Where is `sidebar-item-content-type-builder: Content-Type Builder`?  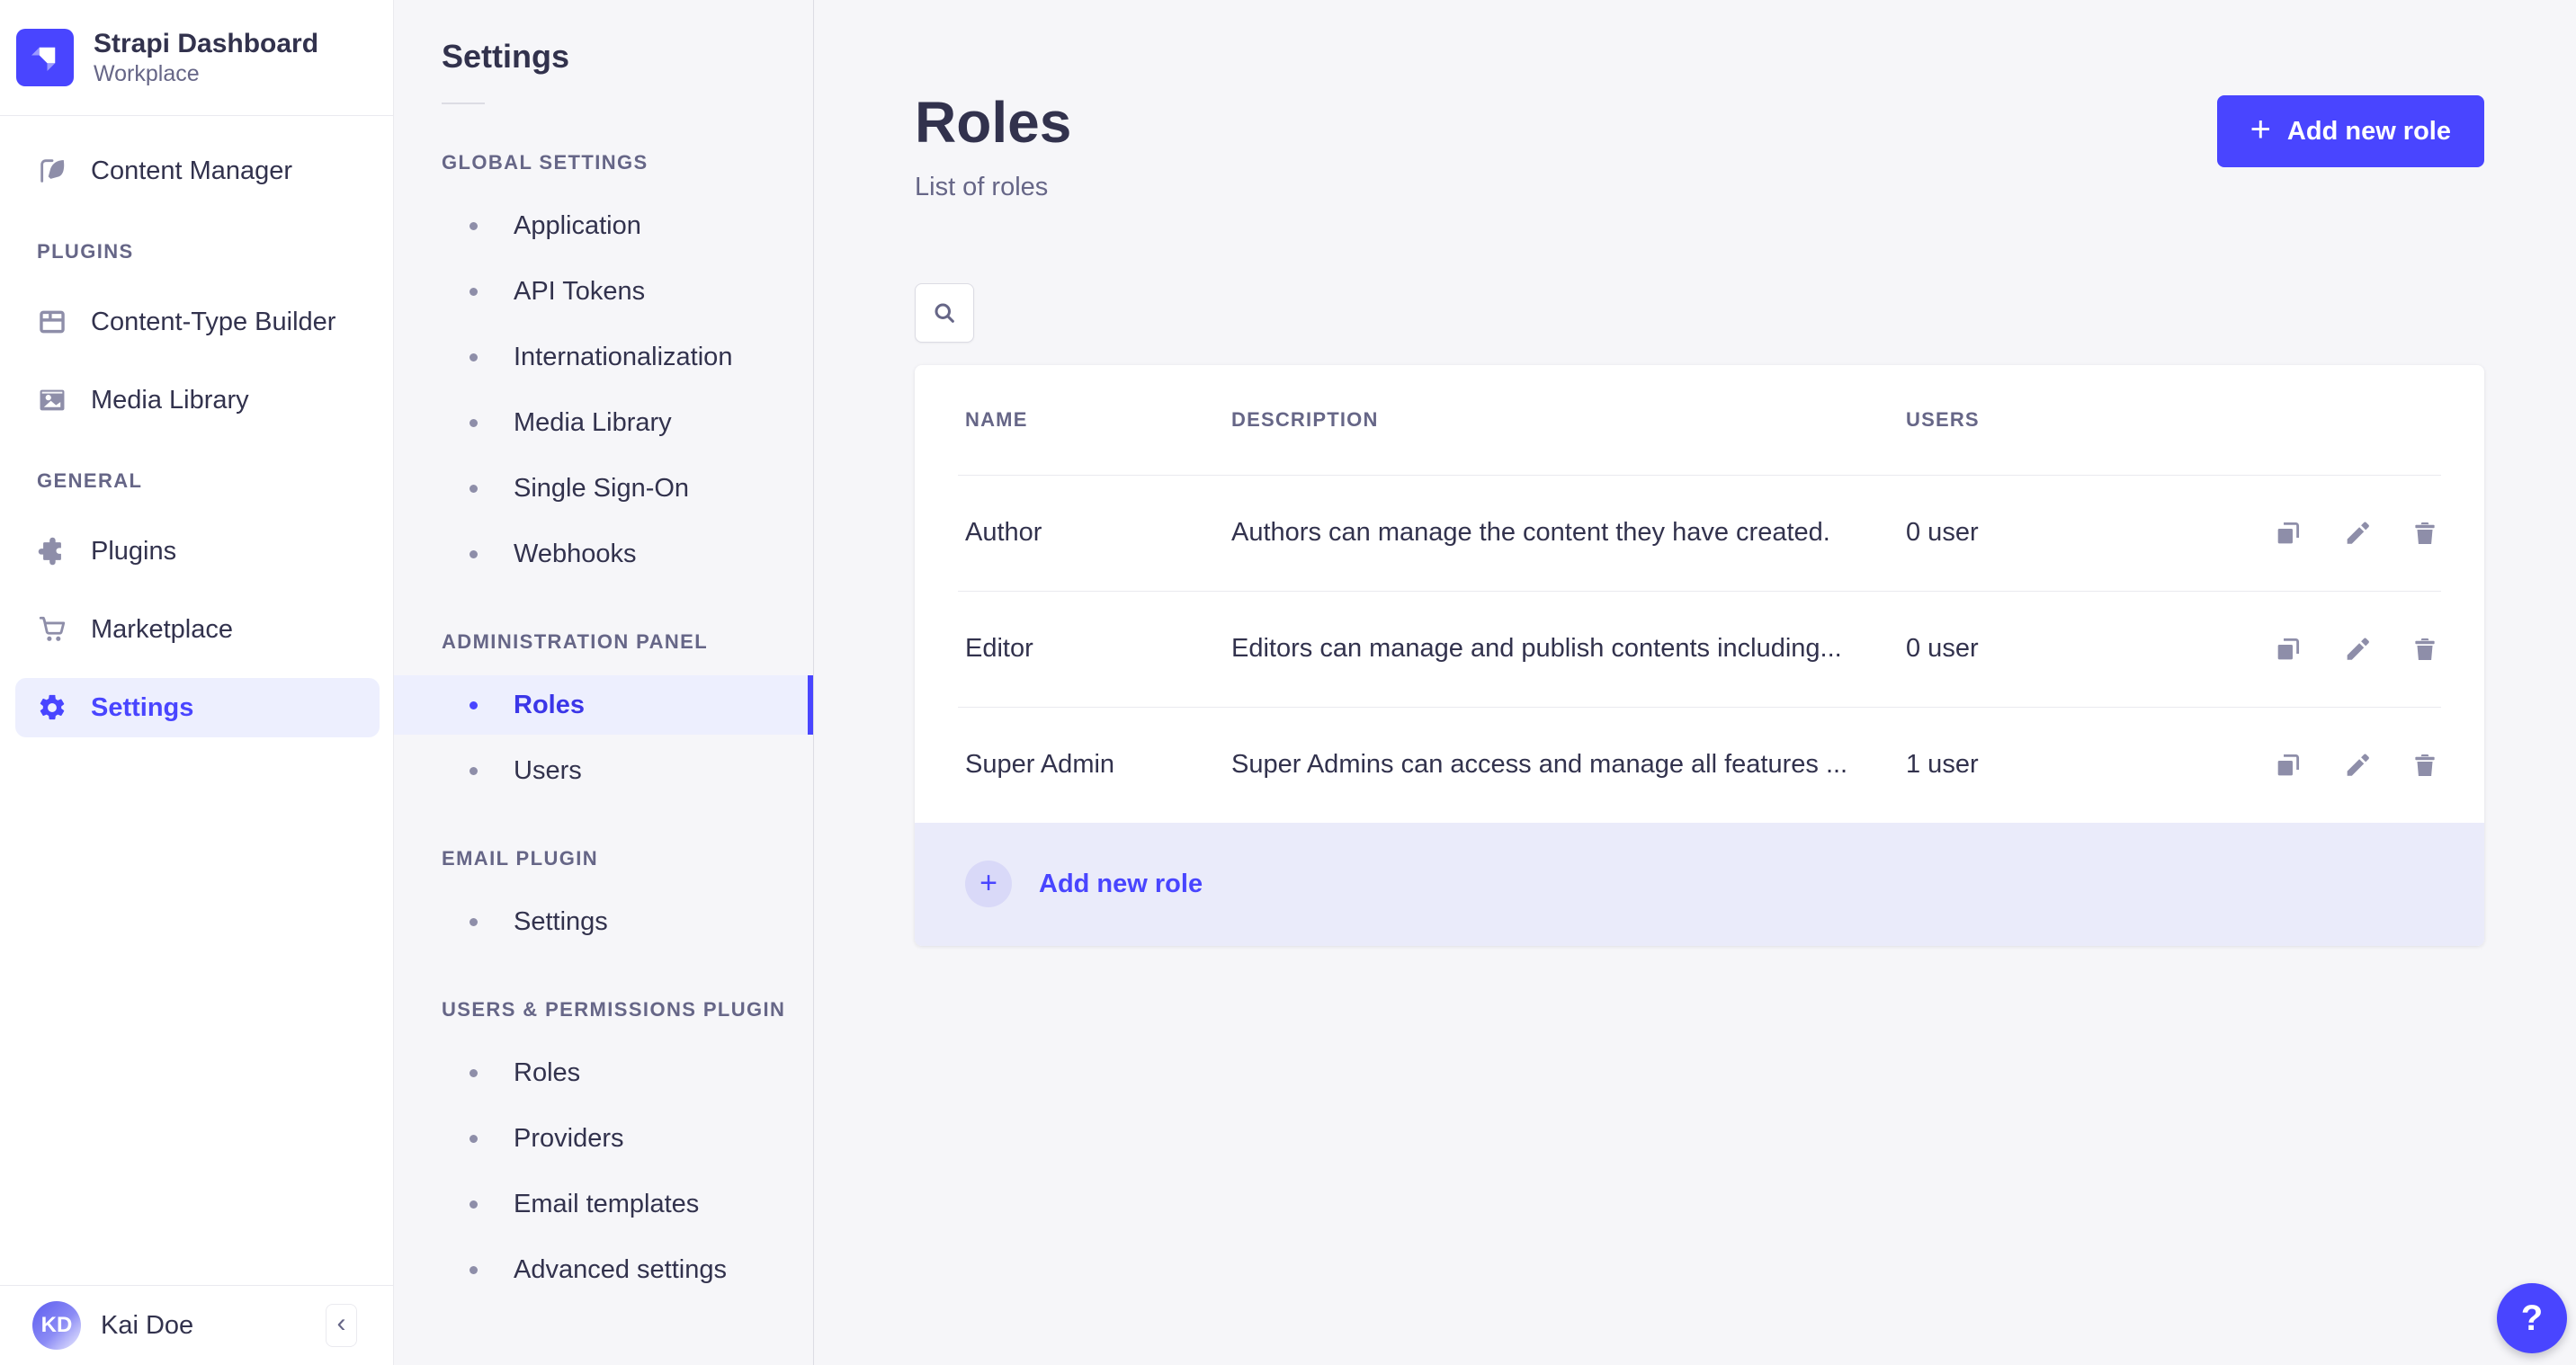
sidebar-item-content-type-builder: Content-Type Builder is located at coordinates (197, 322).